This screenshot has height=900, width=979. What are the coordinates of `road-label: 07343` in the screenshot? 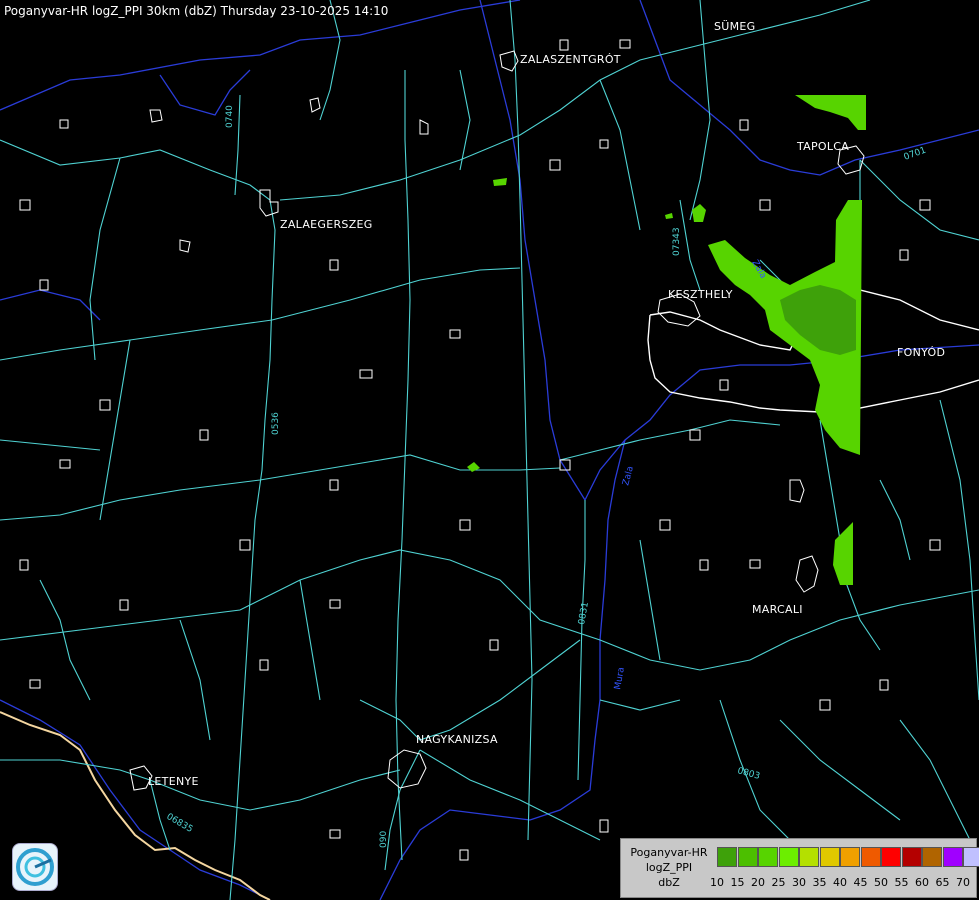 It's located at (677, 241).